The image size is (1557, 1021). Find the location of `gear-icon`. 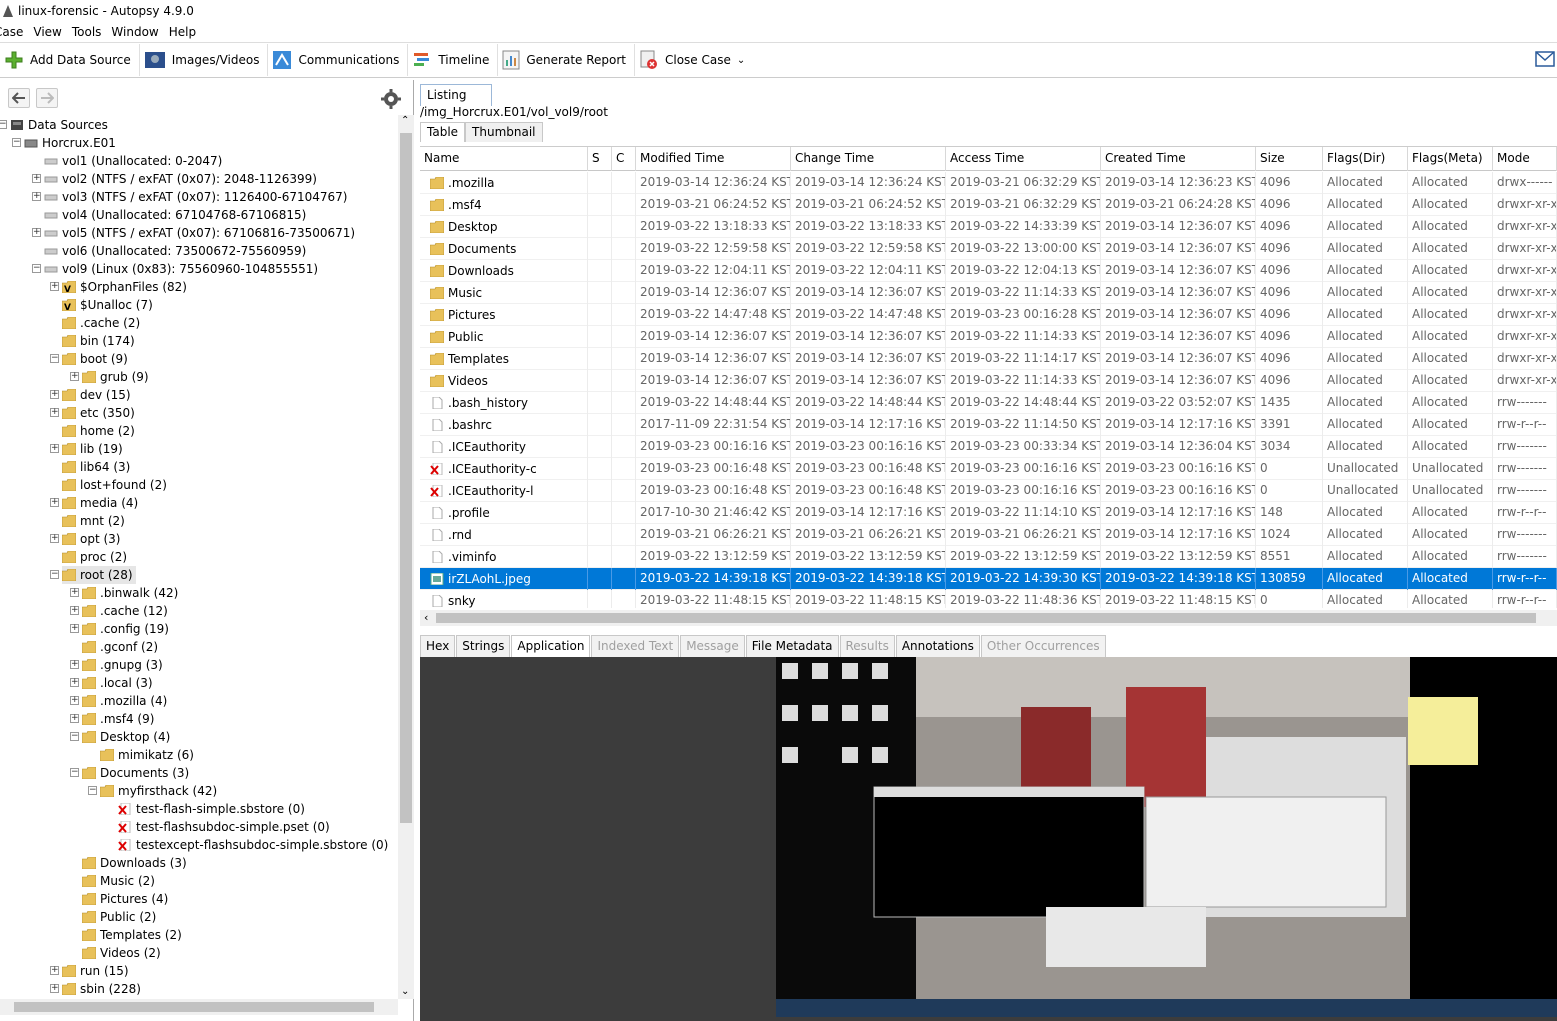

gear-icon is located at coordinates (391, 99).